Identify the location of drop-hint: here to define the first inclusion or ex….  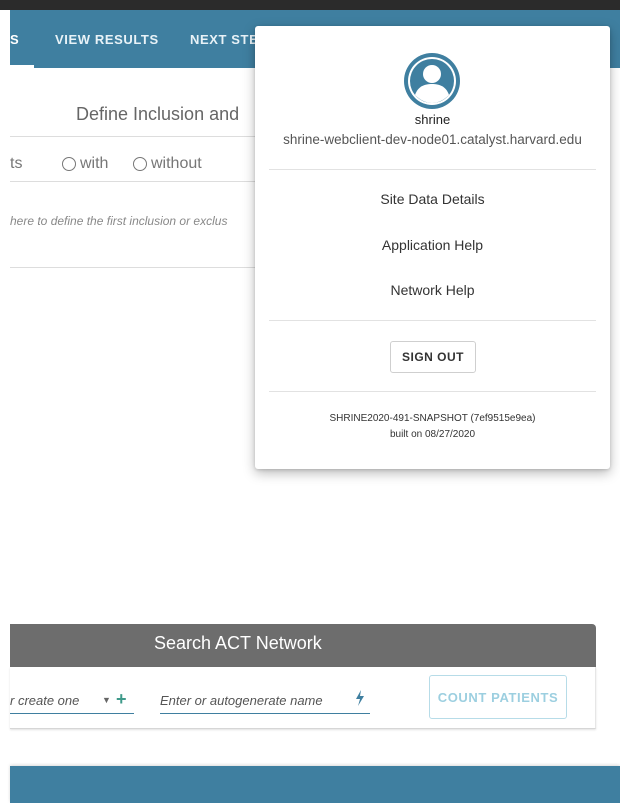
(135, 221).